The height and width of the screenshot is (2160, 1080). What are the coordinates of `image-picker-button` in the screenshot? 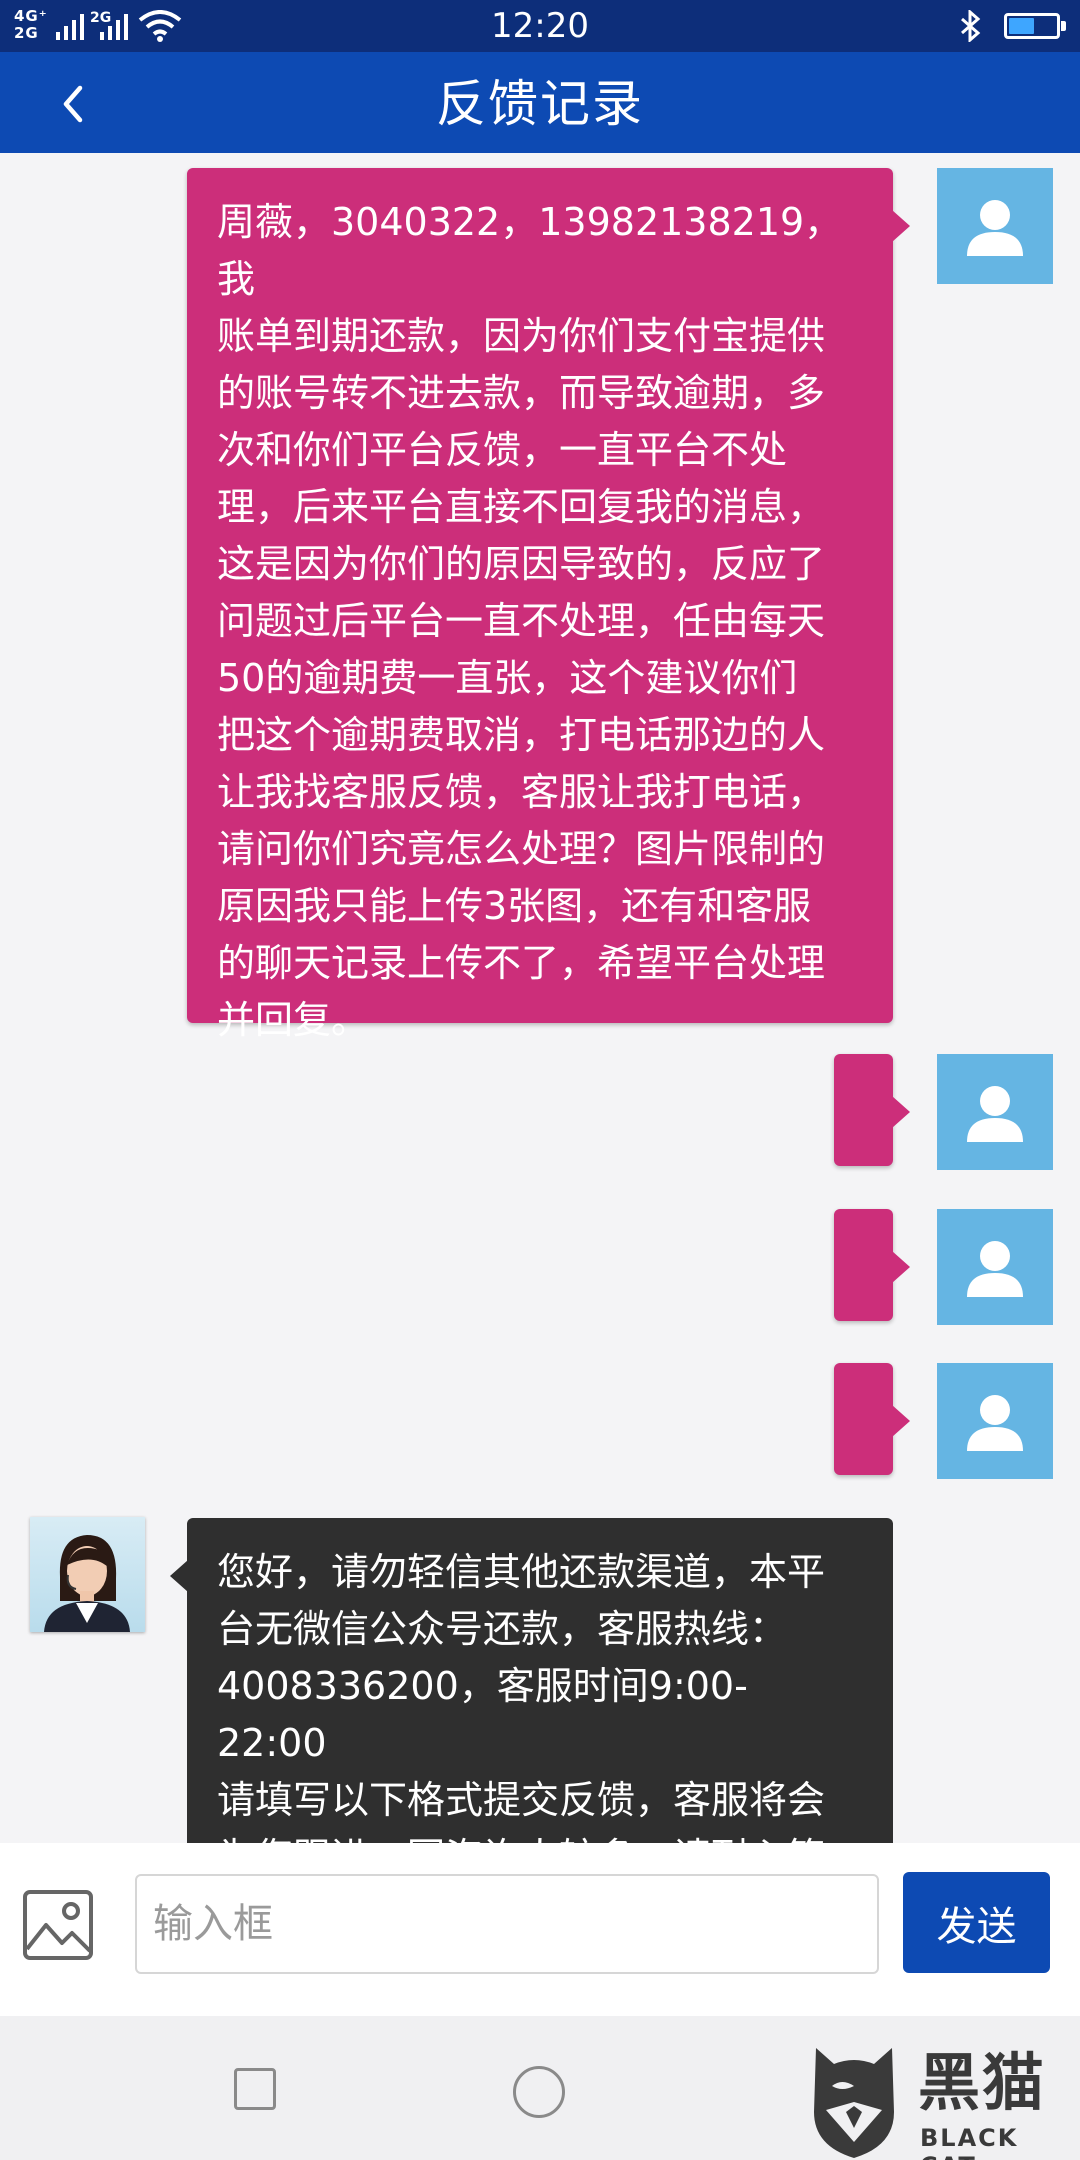 It's located at (58, 1925).